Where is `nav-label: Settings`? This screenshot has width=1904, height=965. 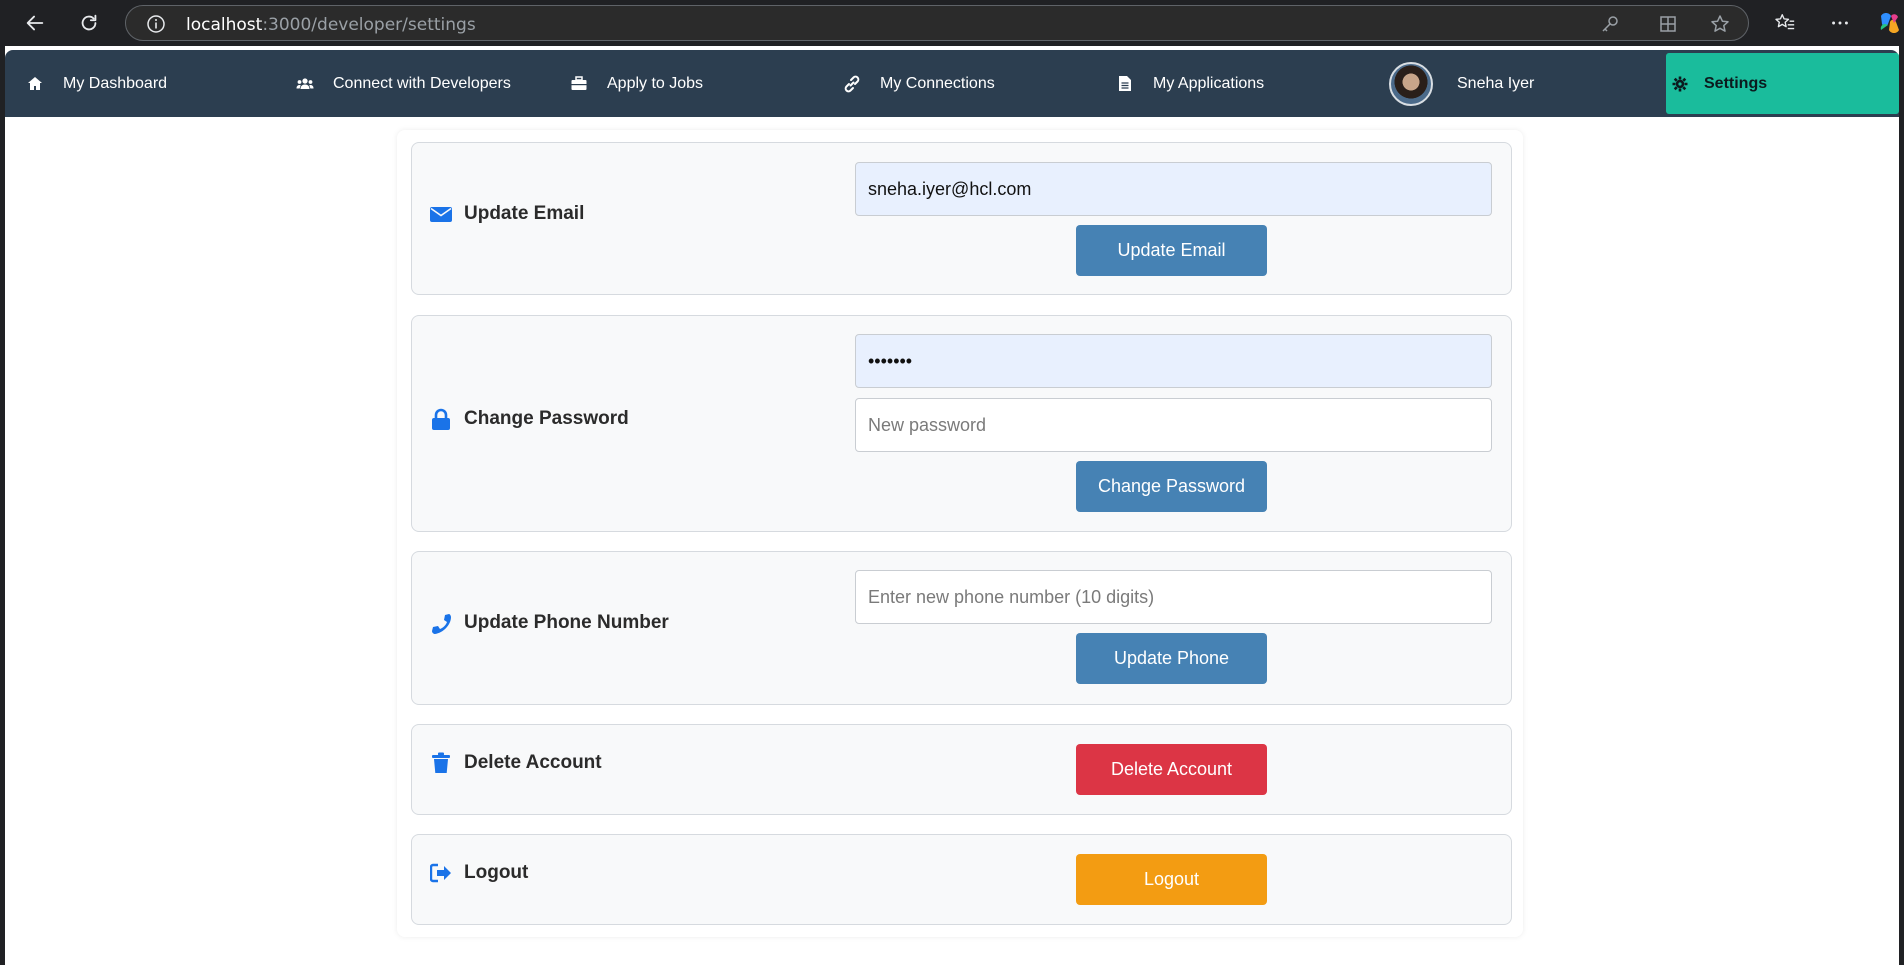 nav-label: Settings is located at coordinates (1736, 83).